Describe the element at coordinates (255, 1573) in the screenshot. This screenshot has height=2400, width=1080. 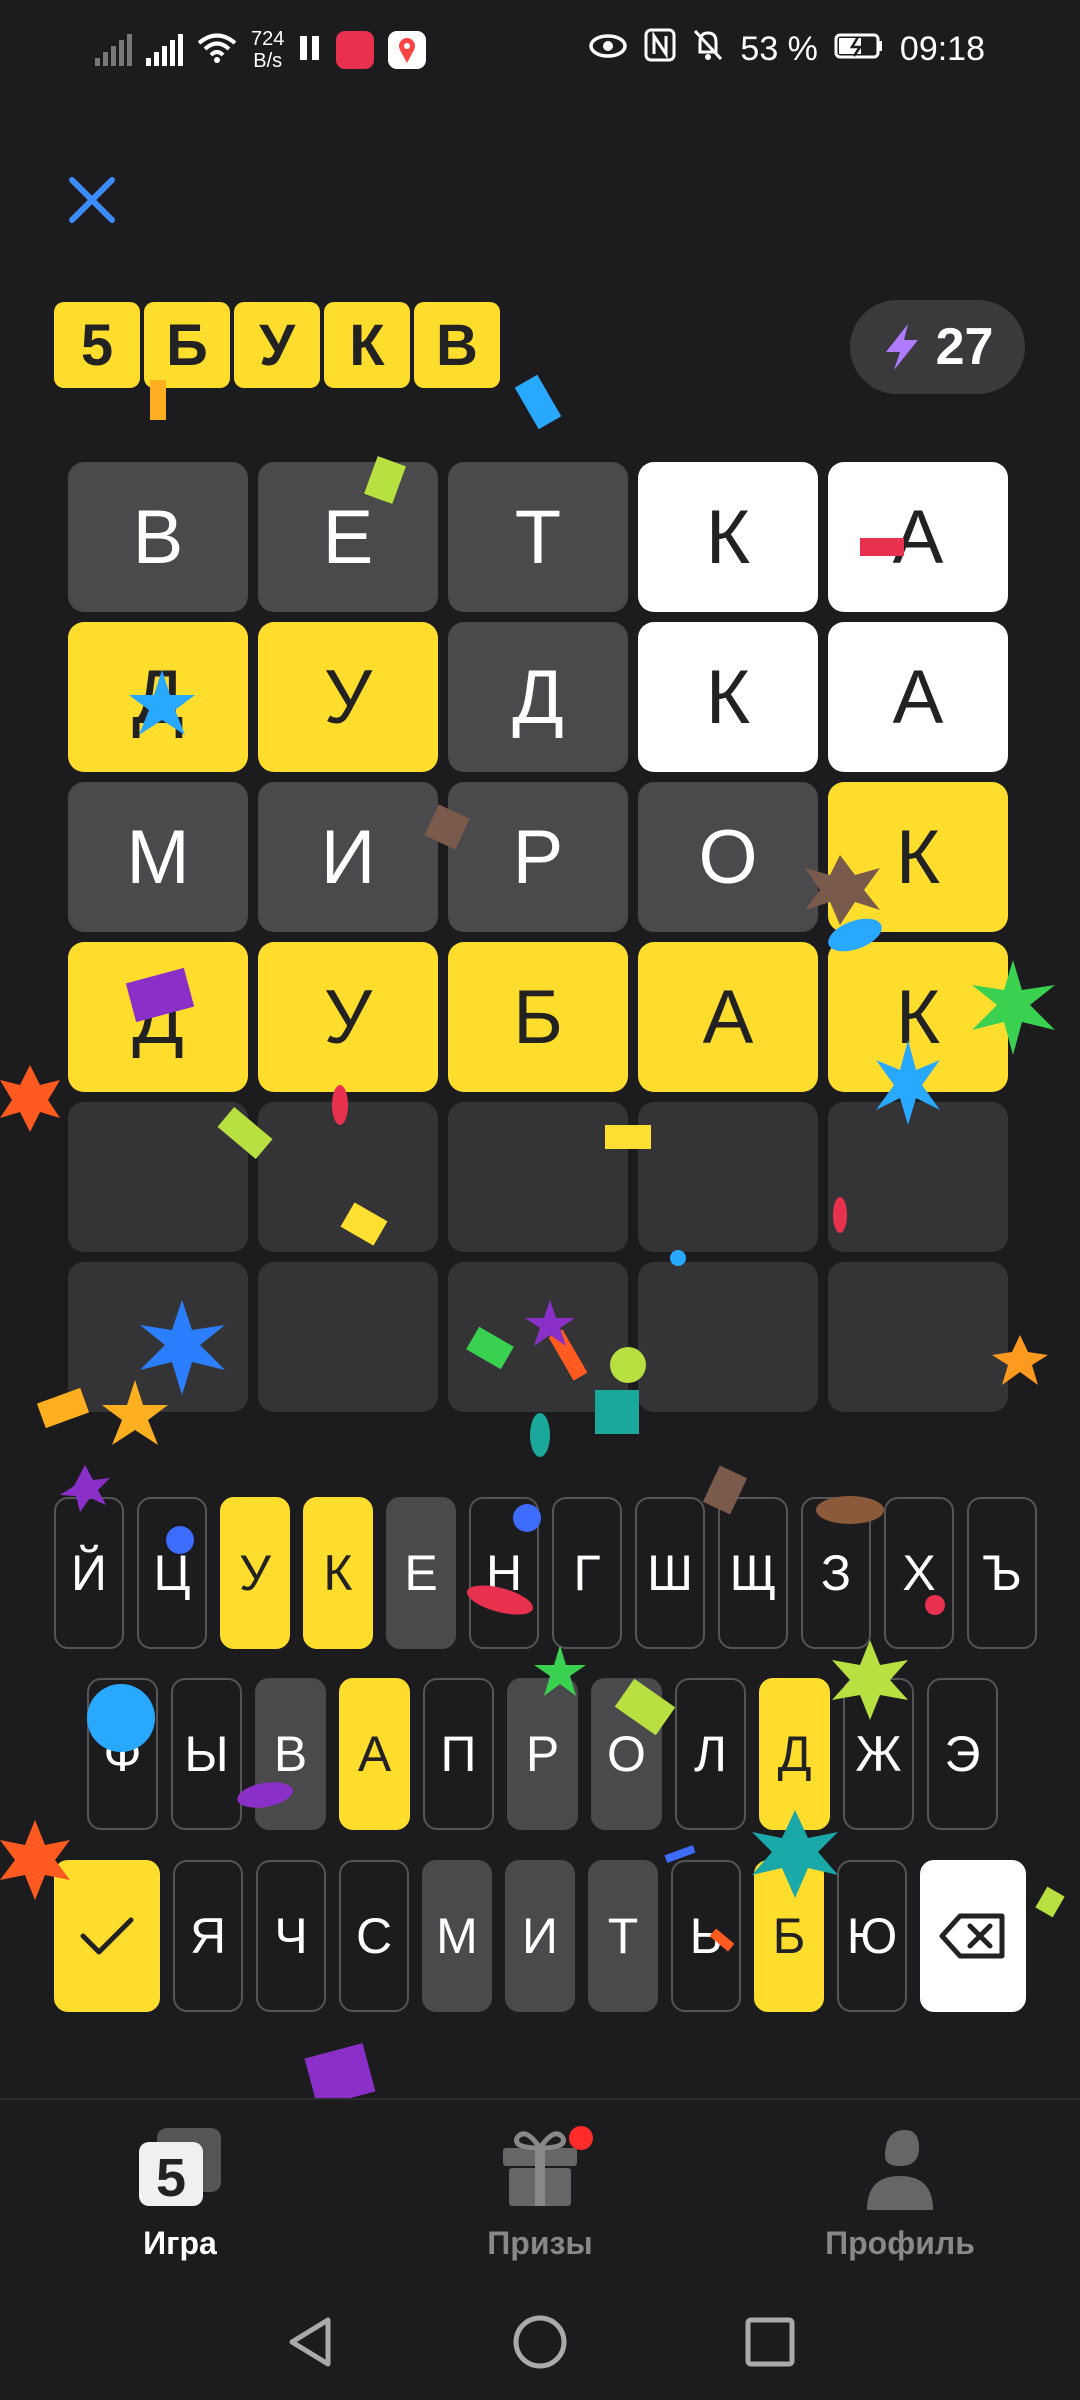
I see `key-letter: У` at that location.